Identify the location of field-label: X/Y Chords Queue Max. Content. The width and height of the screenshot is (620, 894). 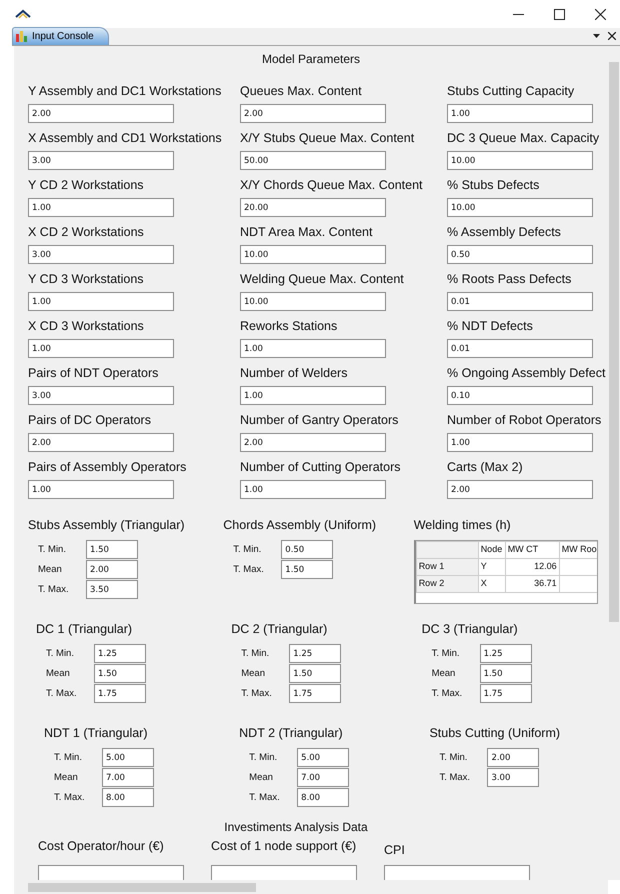
(332, 185).